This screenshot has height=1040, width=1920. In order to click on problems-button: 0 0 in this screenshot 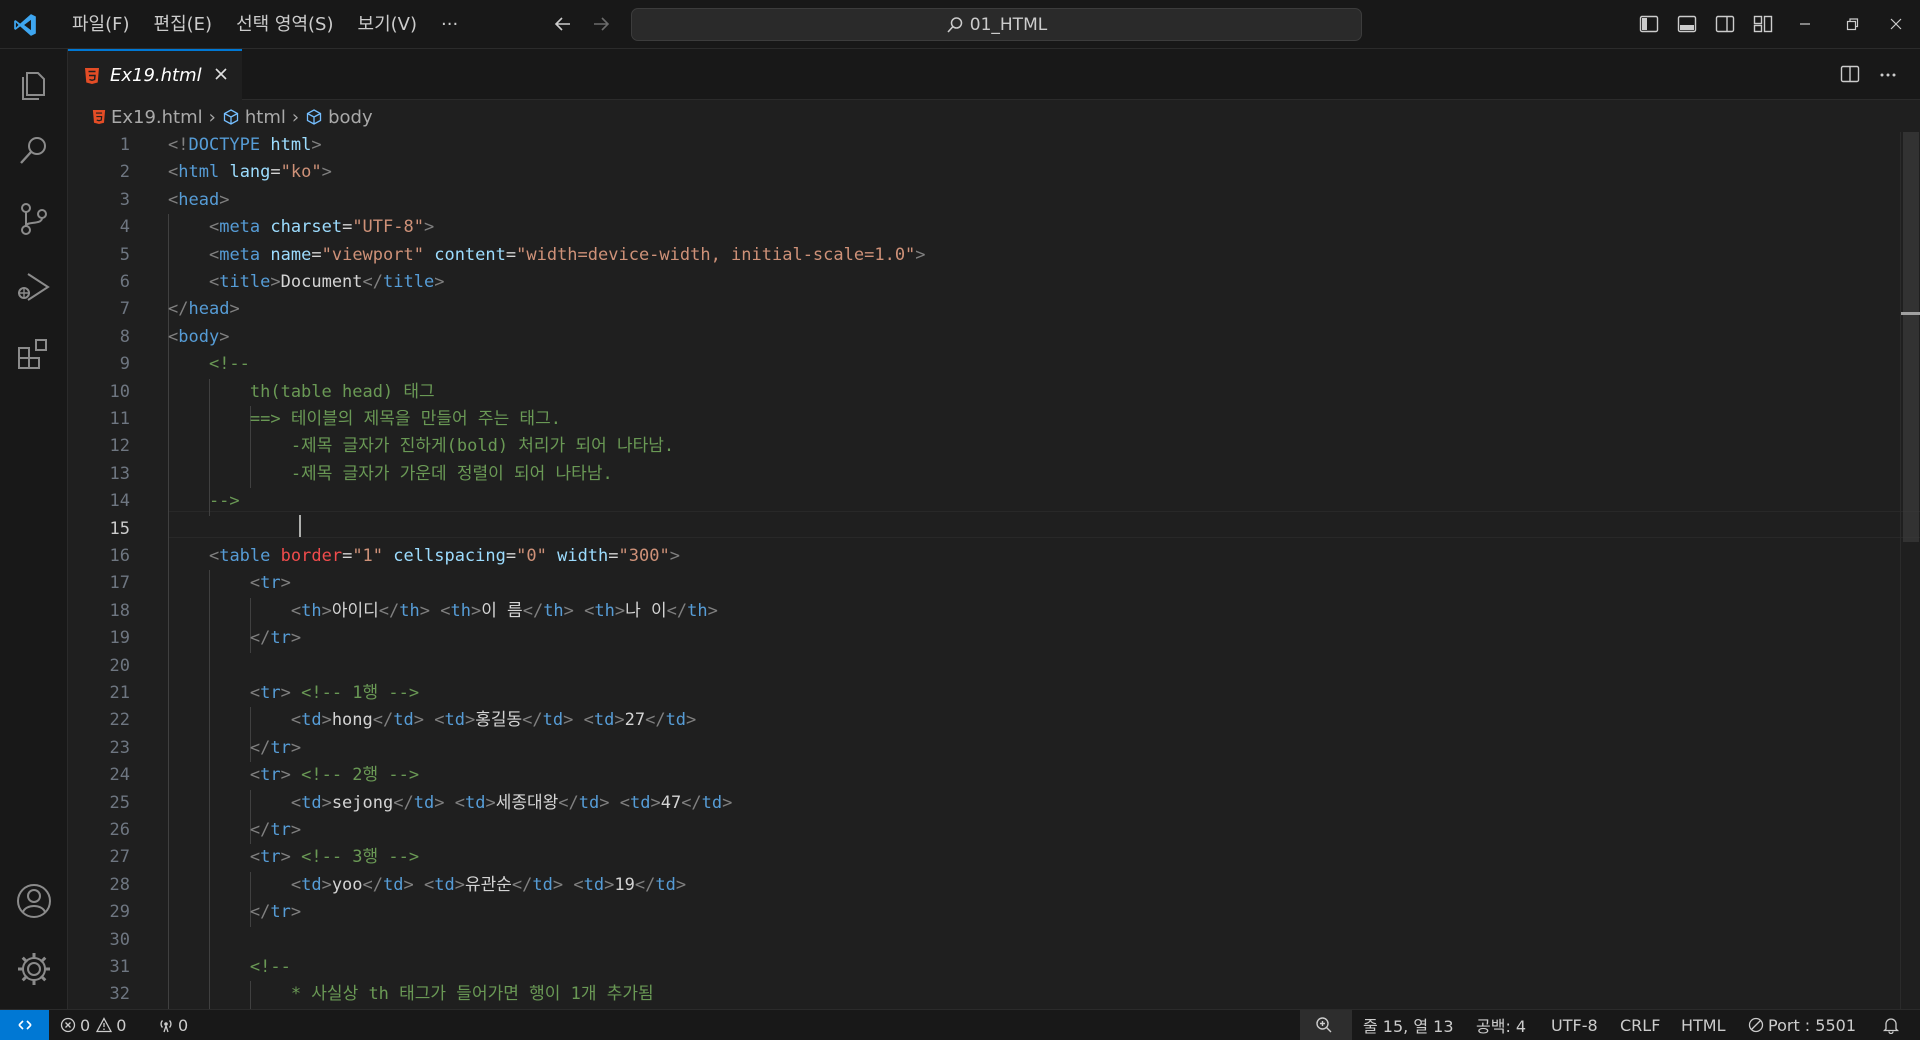, I will do `click(93, 1025)`.